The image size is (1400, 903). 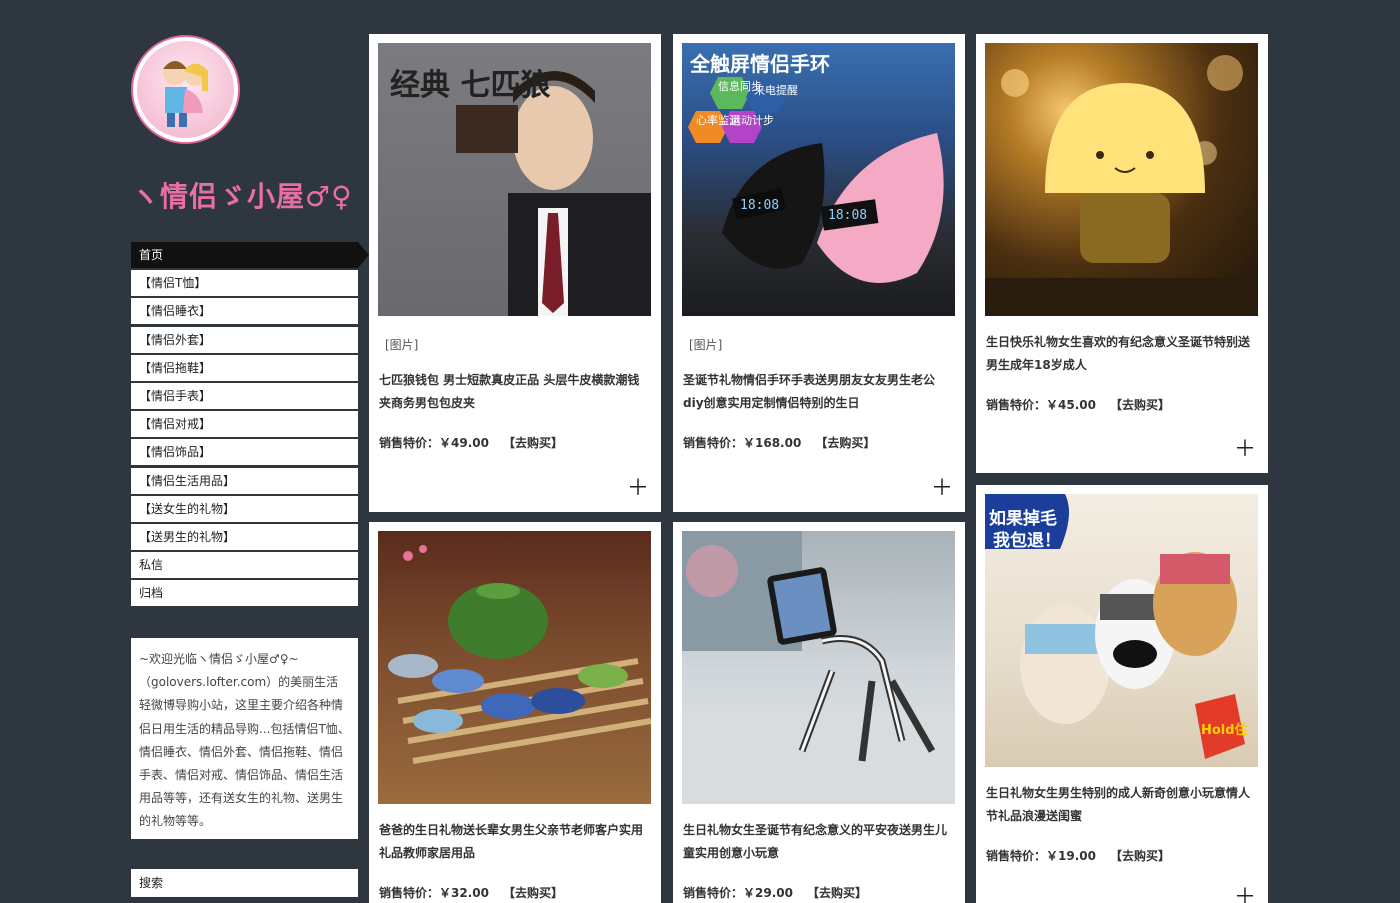 What do you see at coordinates (742, 443) in the screenshot?
I see `product-price: 销售特价：￥168.00` at bounding box center [742, 443].